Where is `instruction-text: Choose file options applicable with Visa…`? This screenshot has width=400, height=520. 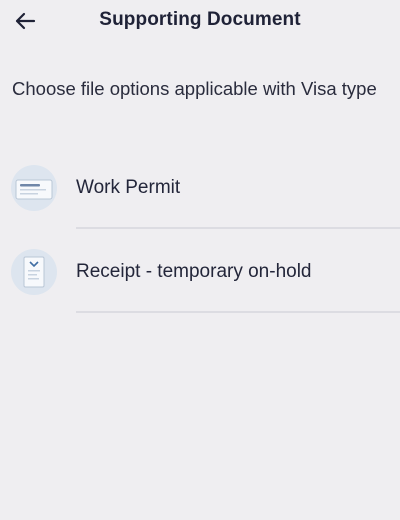 instruction-text: Choose file options applicable with Visa… is located at coordinates (194, 88).